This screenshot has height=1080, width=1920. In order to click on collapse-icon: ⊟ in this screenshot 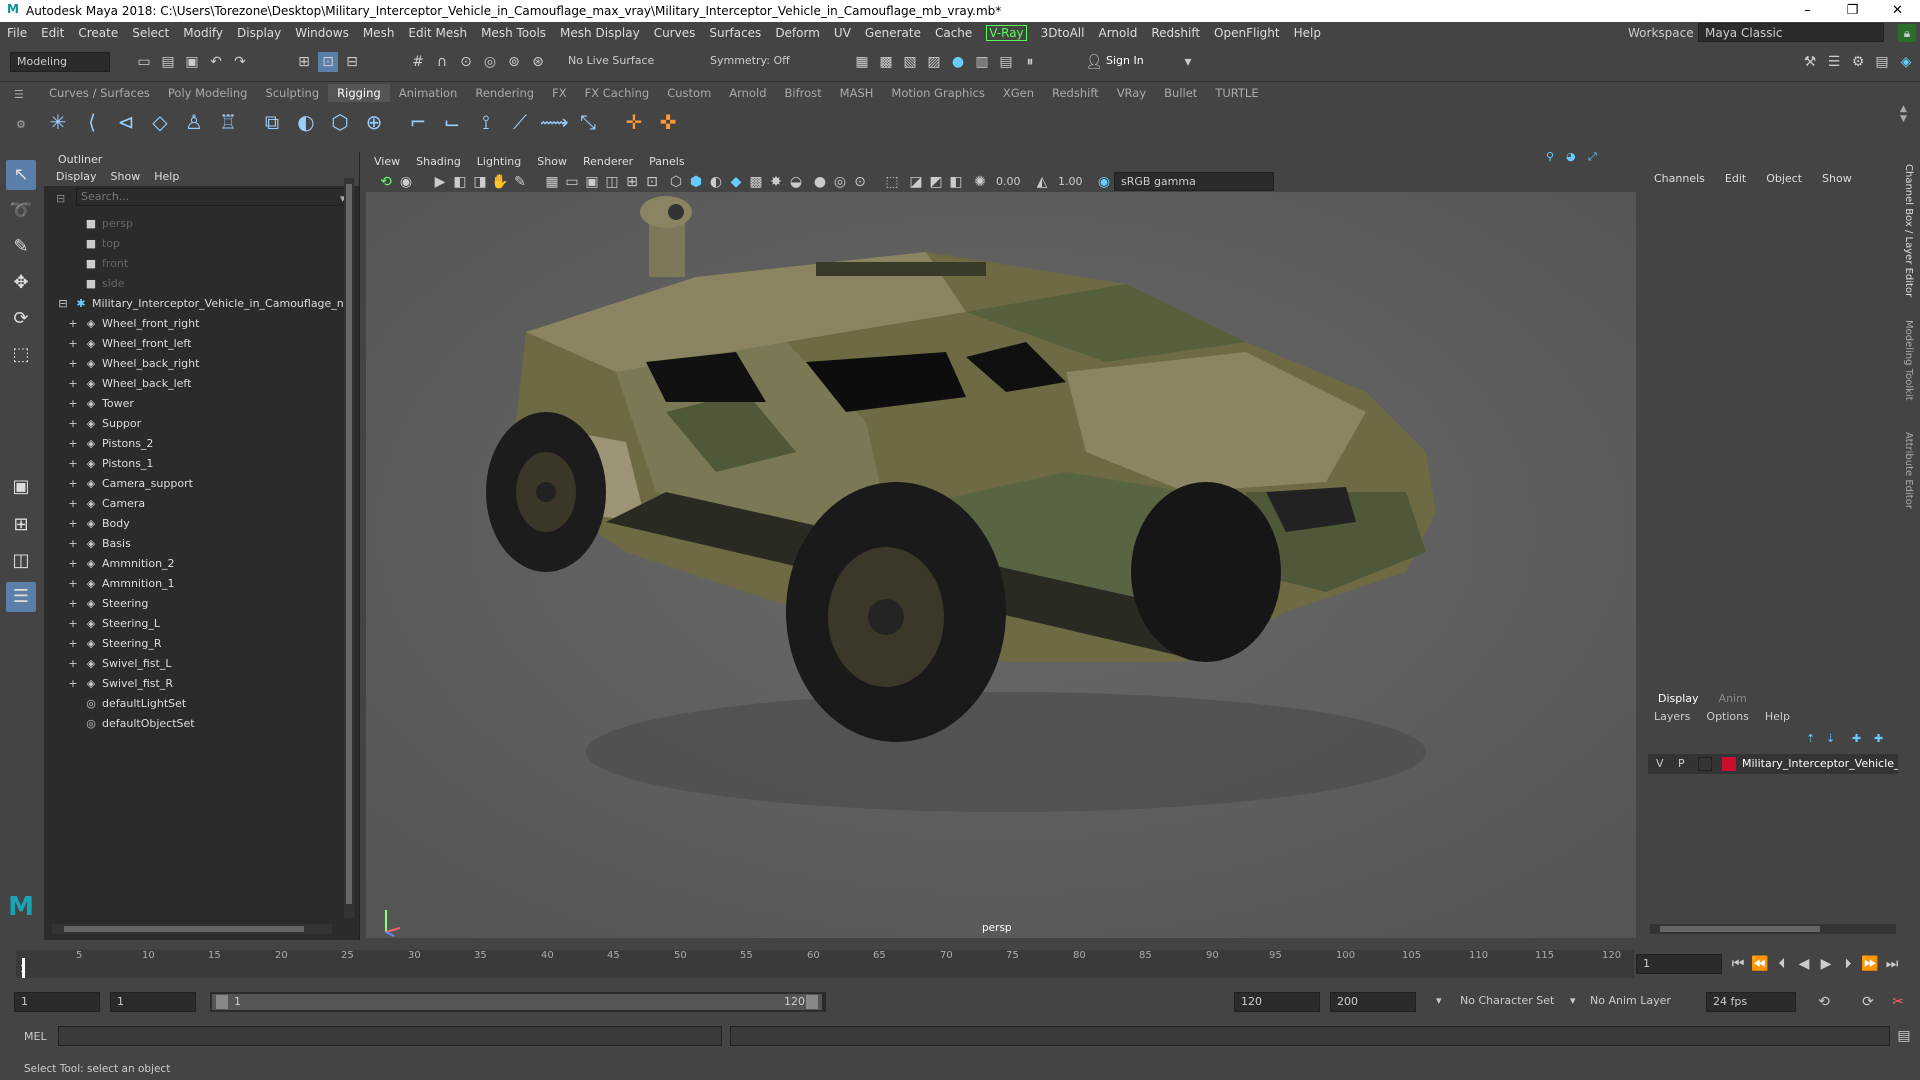, I will do `click(63, 304)`.